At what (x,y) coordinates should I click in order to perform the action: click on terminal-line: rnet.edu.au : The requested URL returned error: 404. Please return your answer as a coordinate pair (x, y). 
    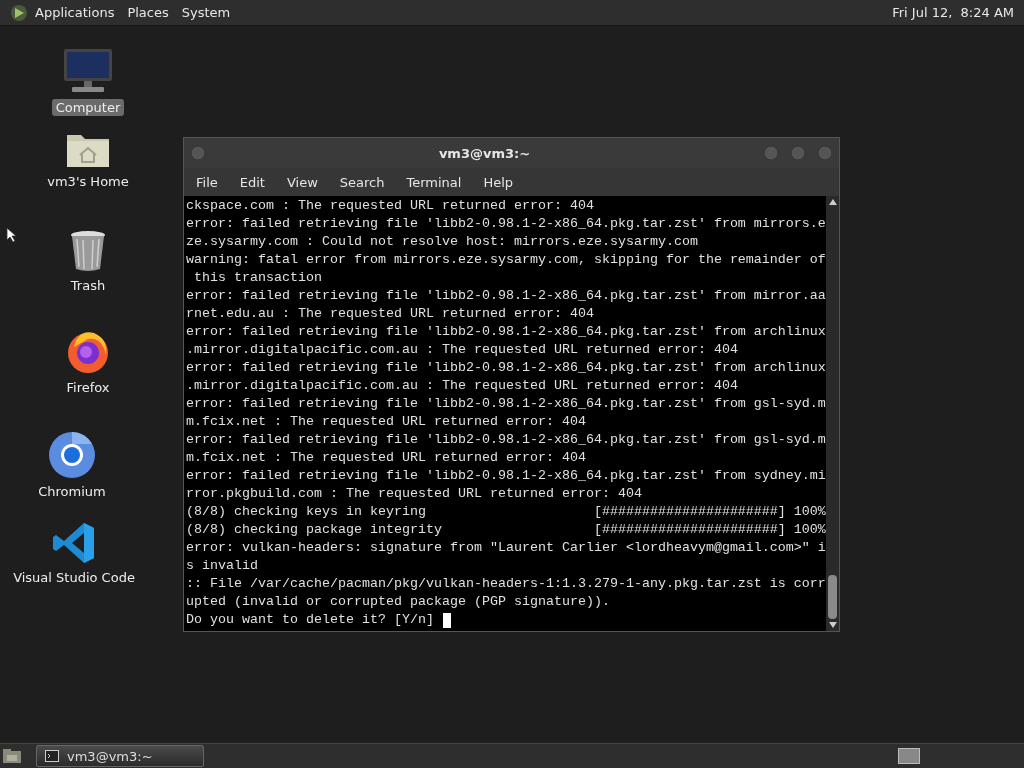
    Looking at the image, I should click on (390, 314).